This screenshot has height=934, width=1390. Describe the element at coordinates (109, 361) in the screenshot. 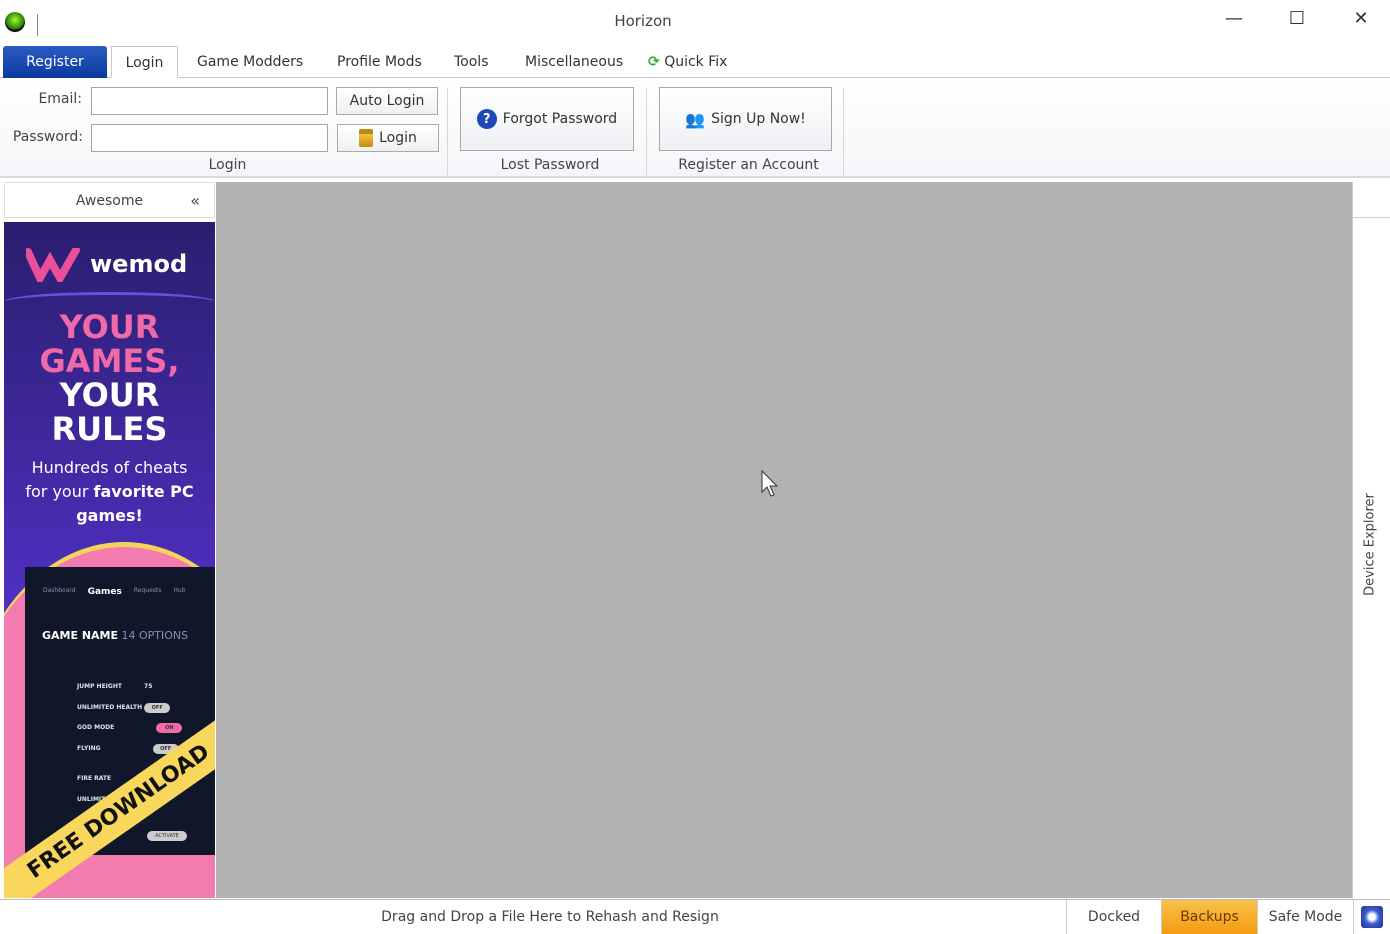

I see `headline-line: GAMES,` at that location.